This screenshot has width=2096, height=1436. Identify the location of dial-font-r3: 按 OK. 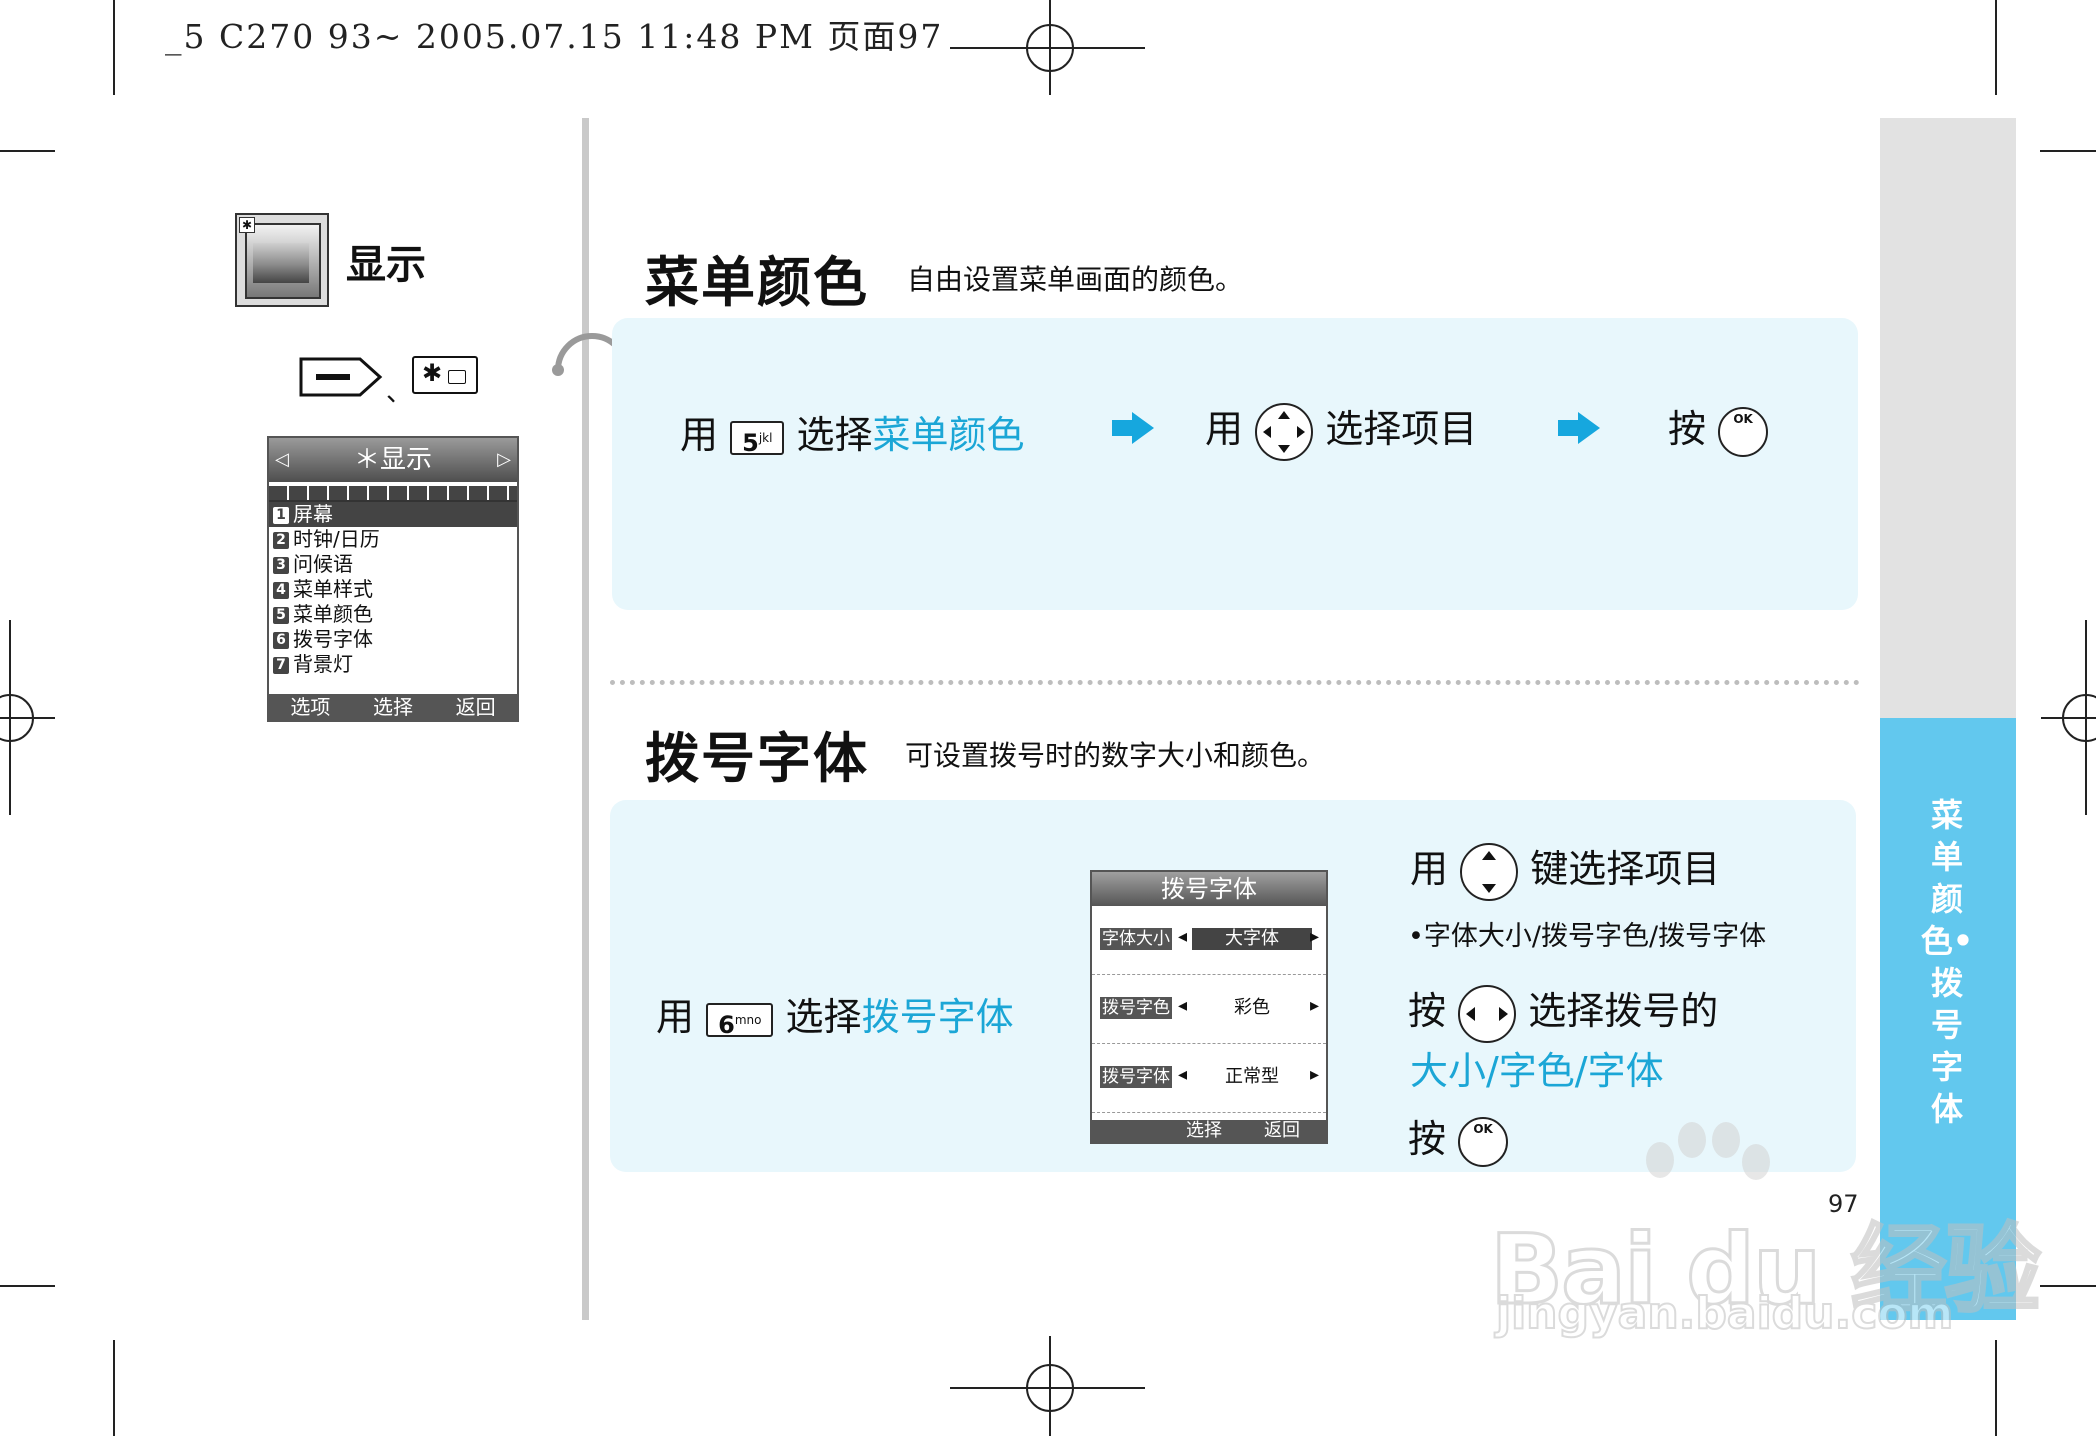
(1458, 1137).